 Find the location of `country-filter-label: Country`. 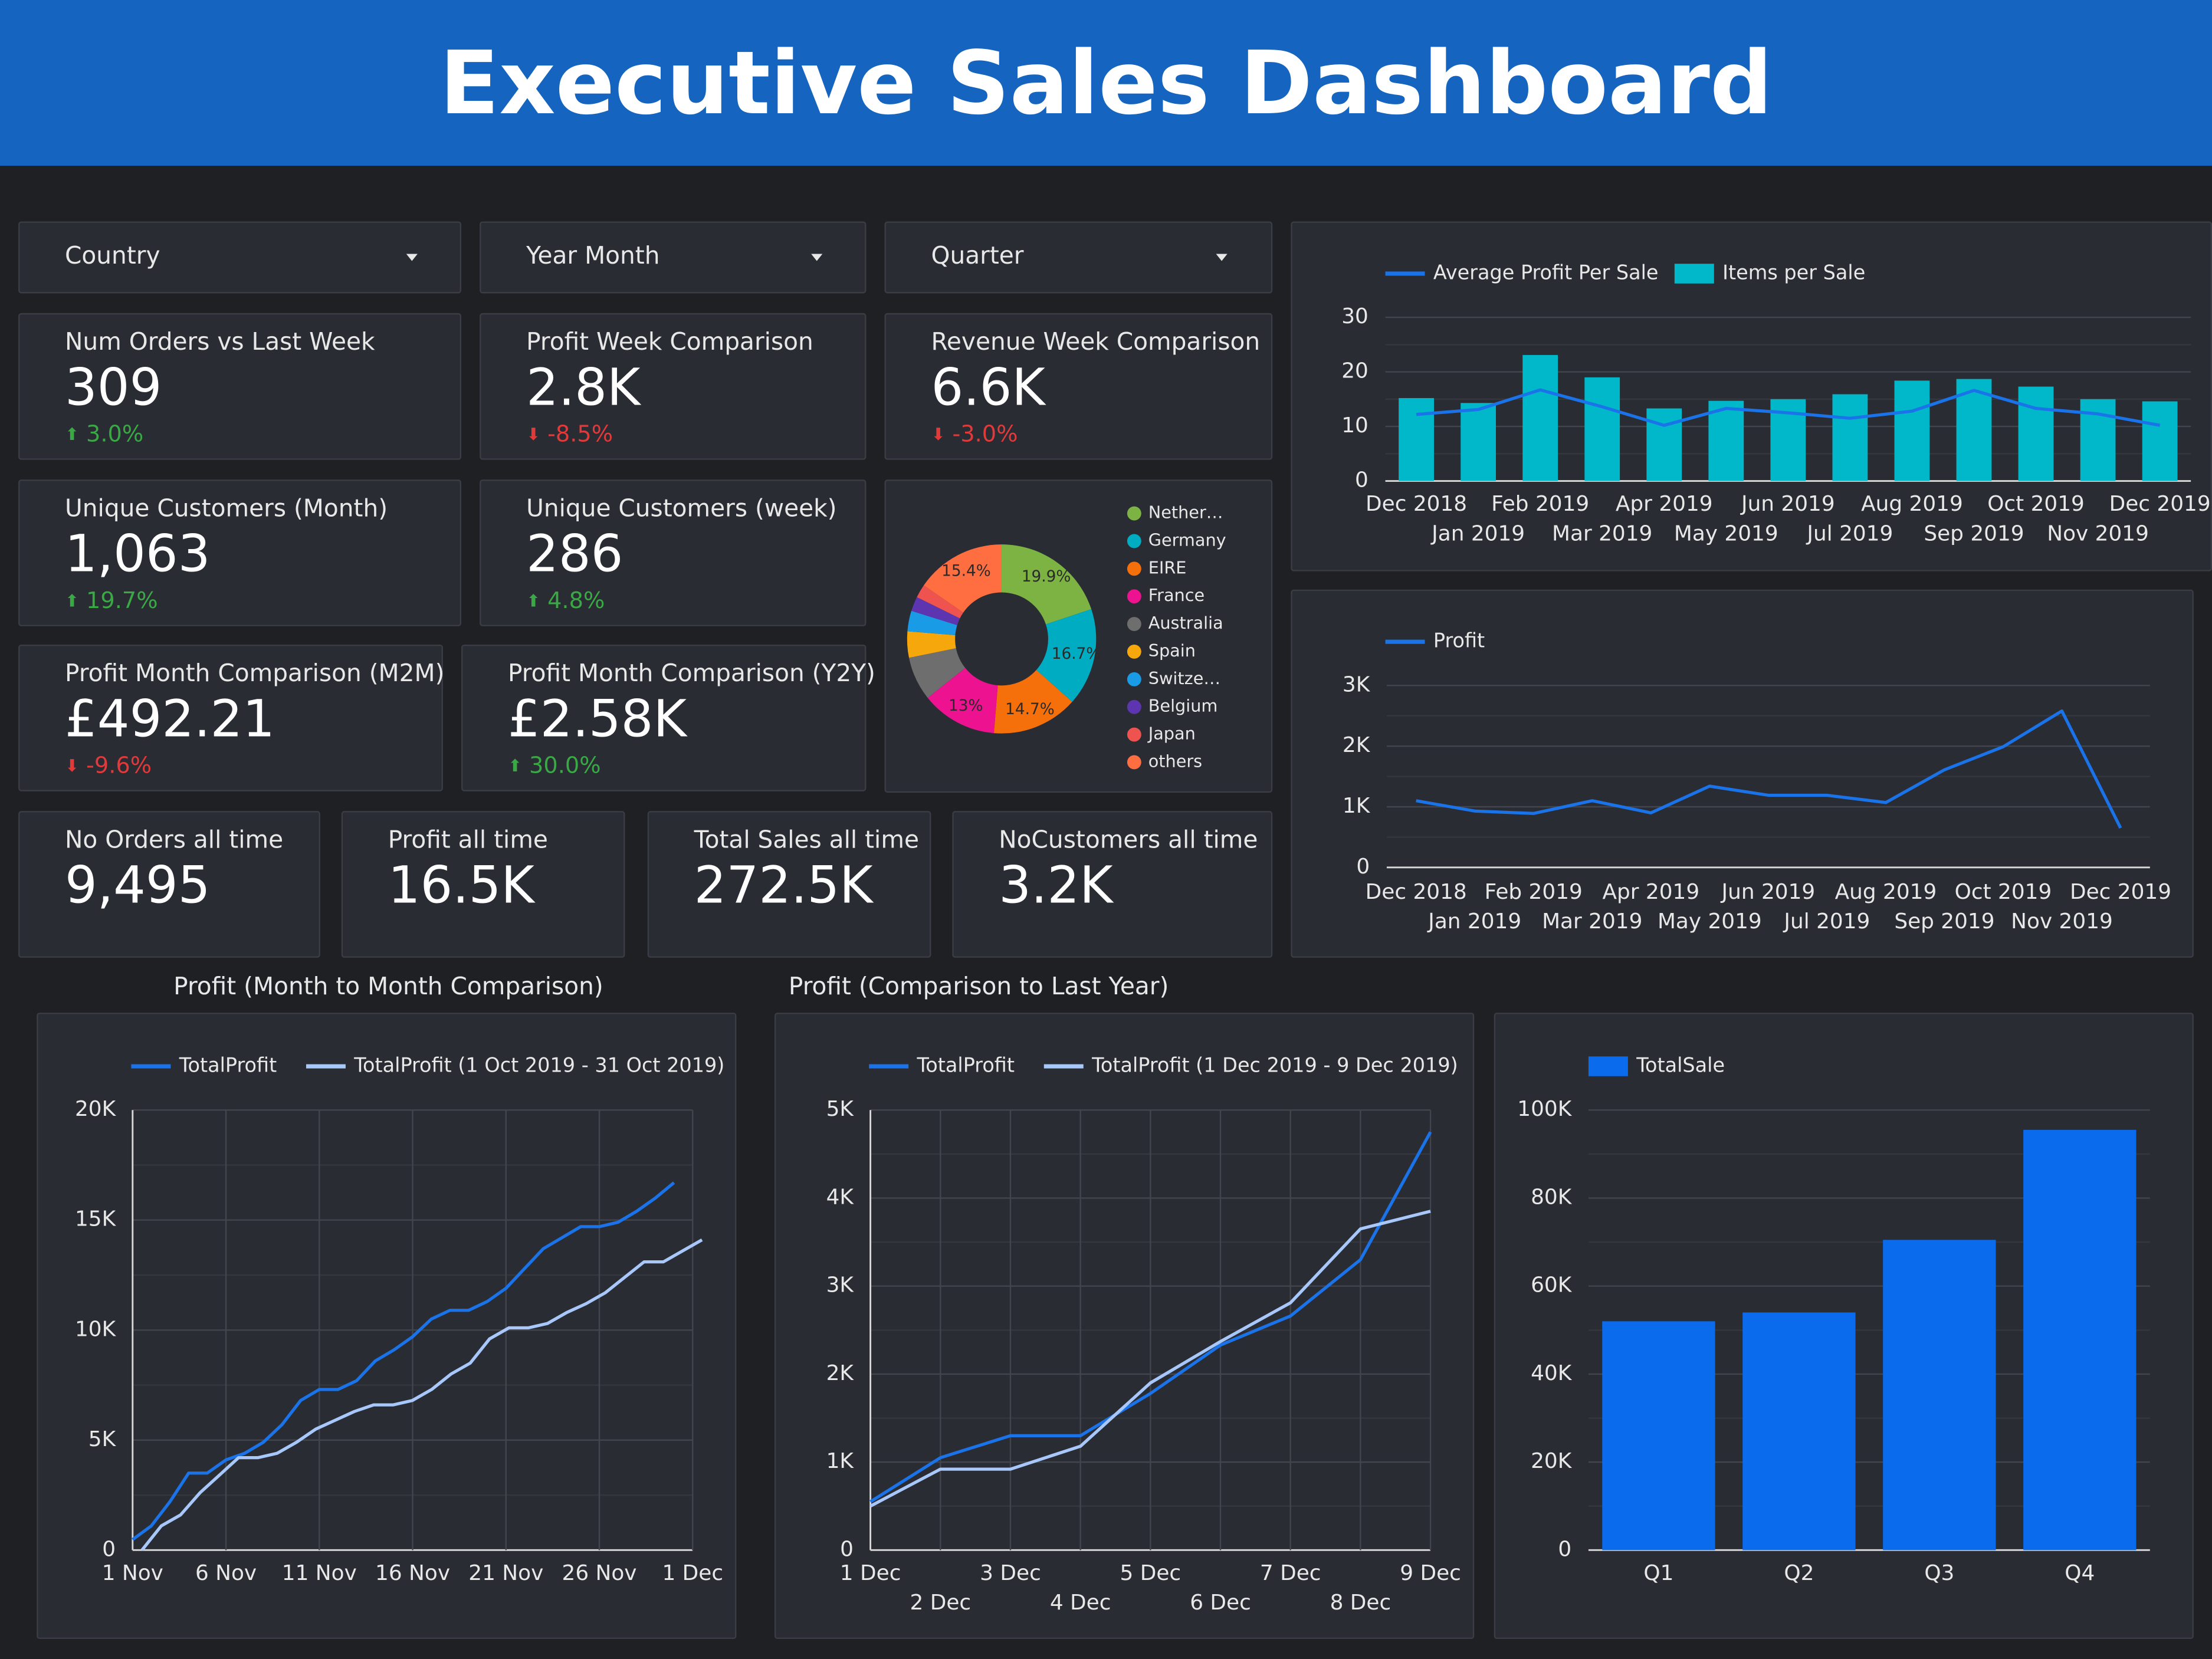

country-filter-label: Country is located at coordinates (112, 256).